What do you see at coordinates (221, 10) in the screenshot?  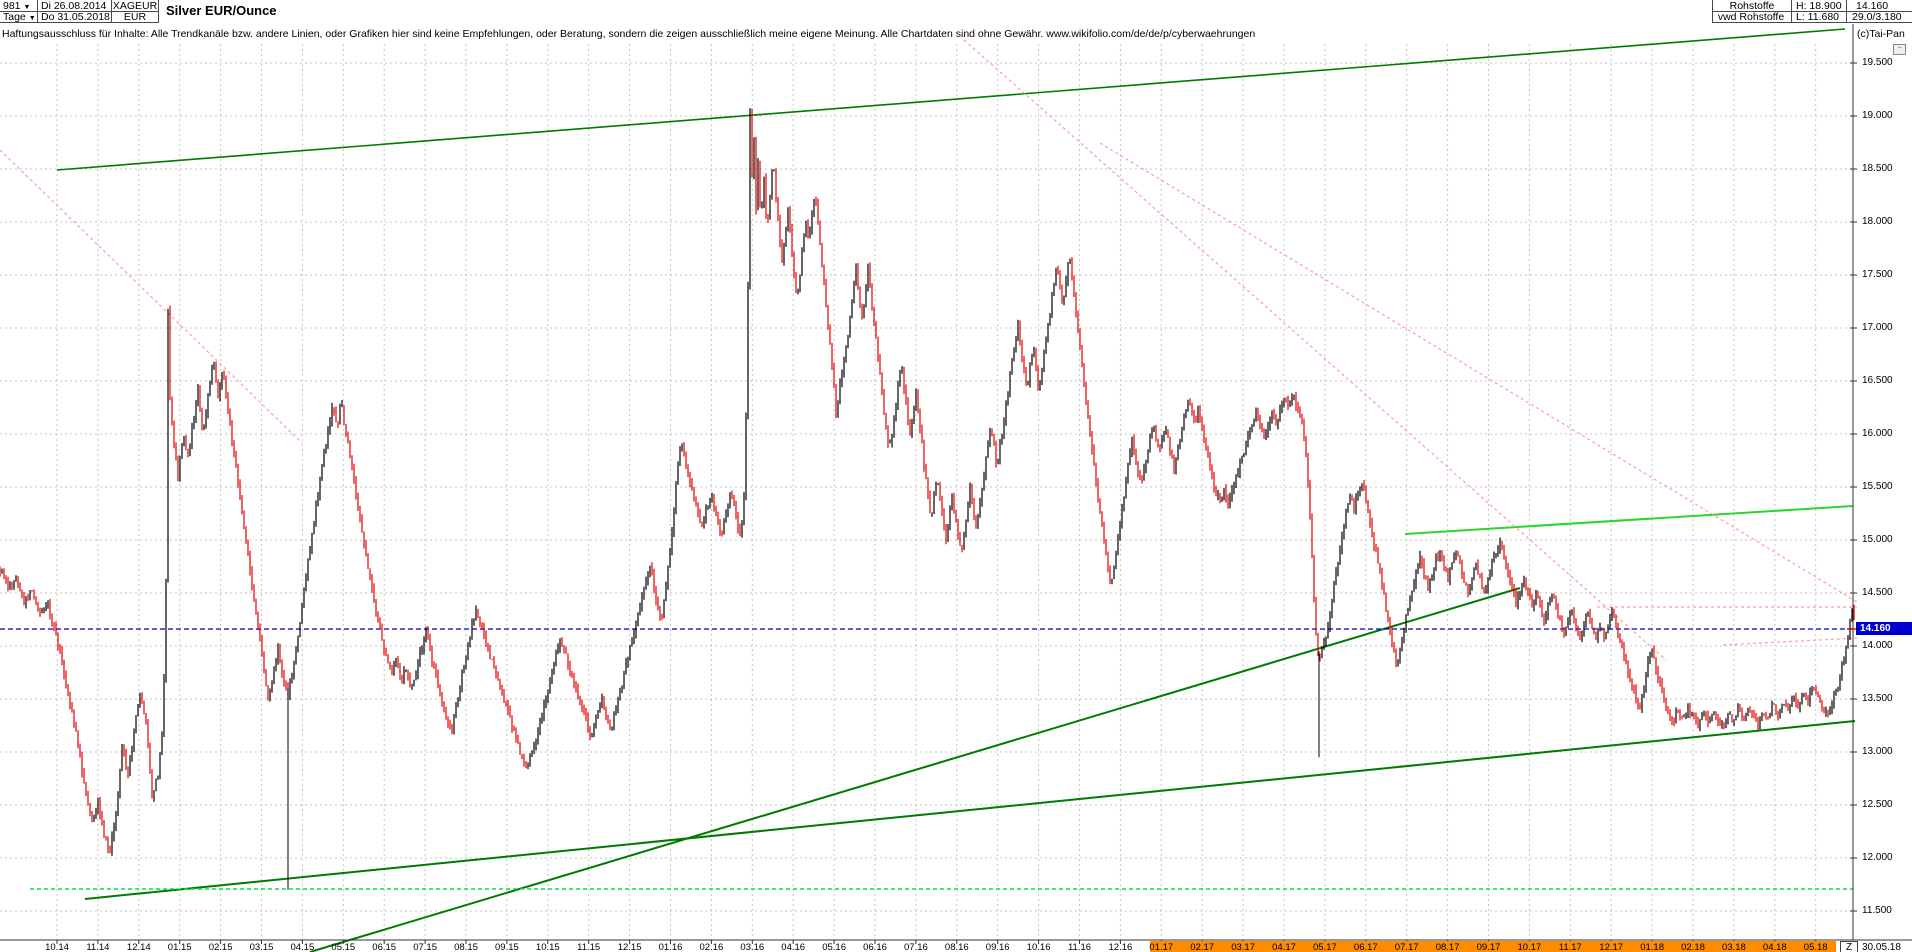 I see `page-title: Silver EUR/Ounce` at bounding box center [221, 10].